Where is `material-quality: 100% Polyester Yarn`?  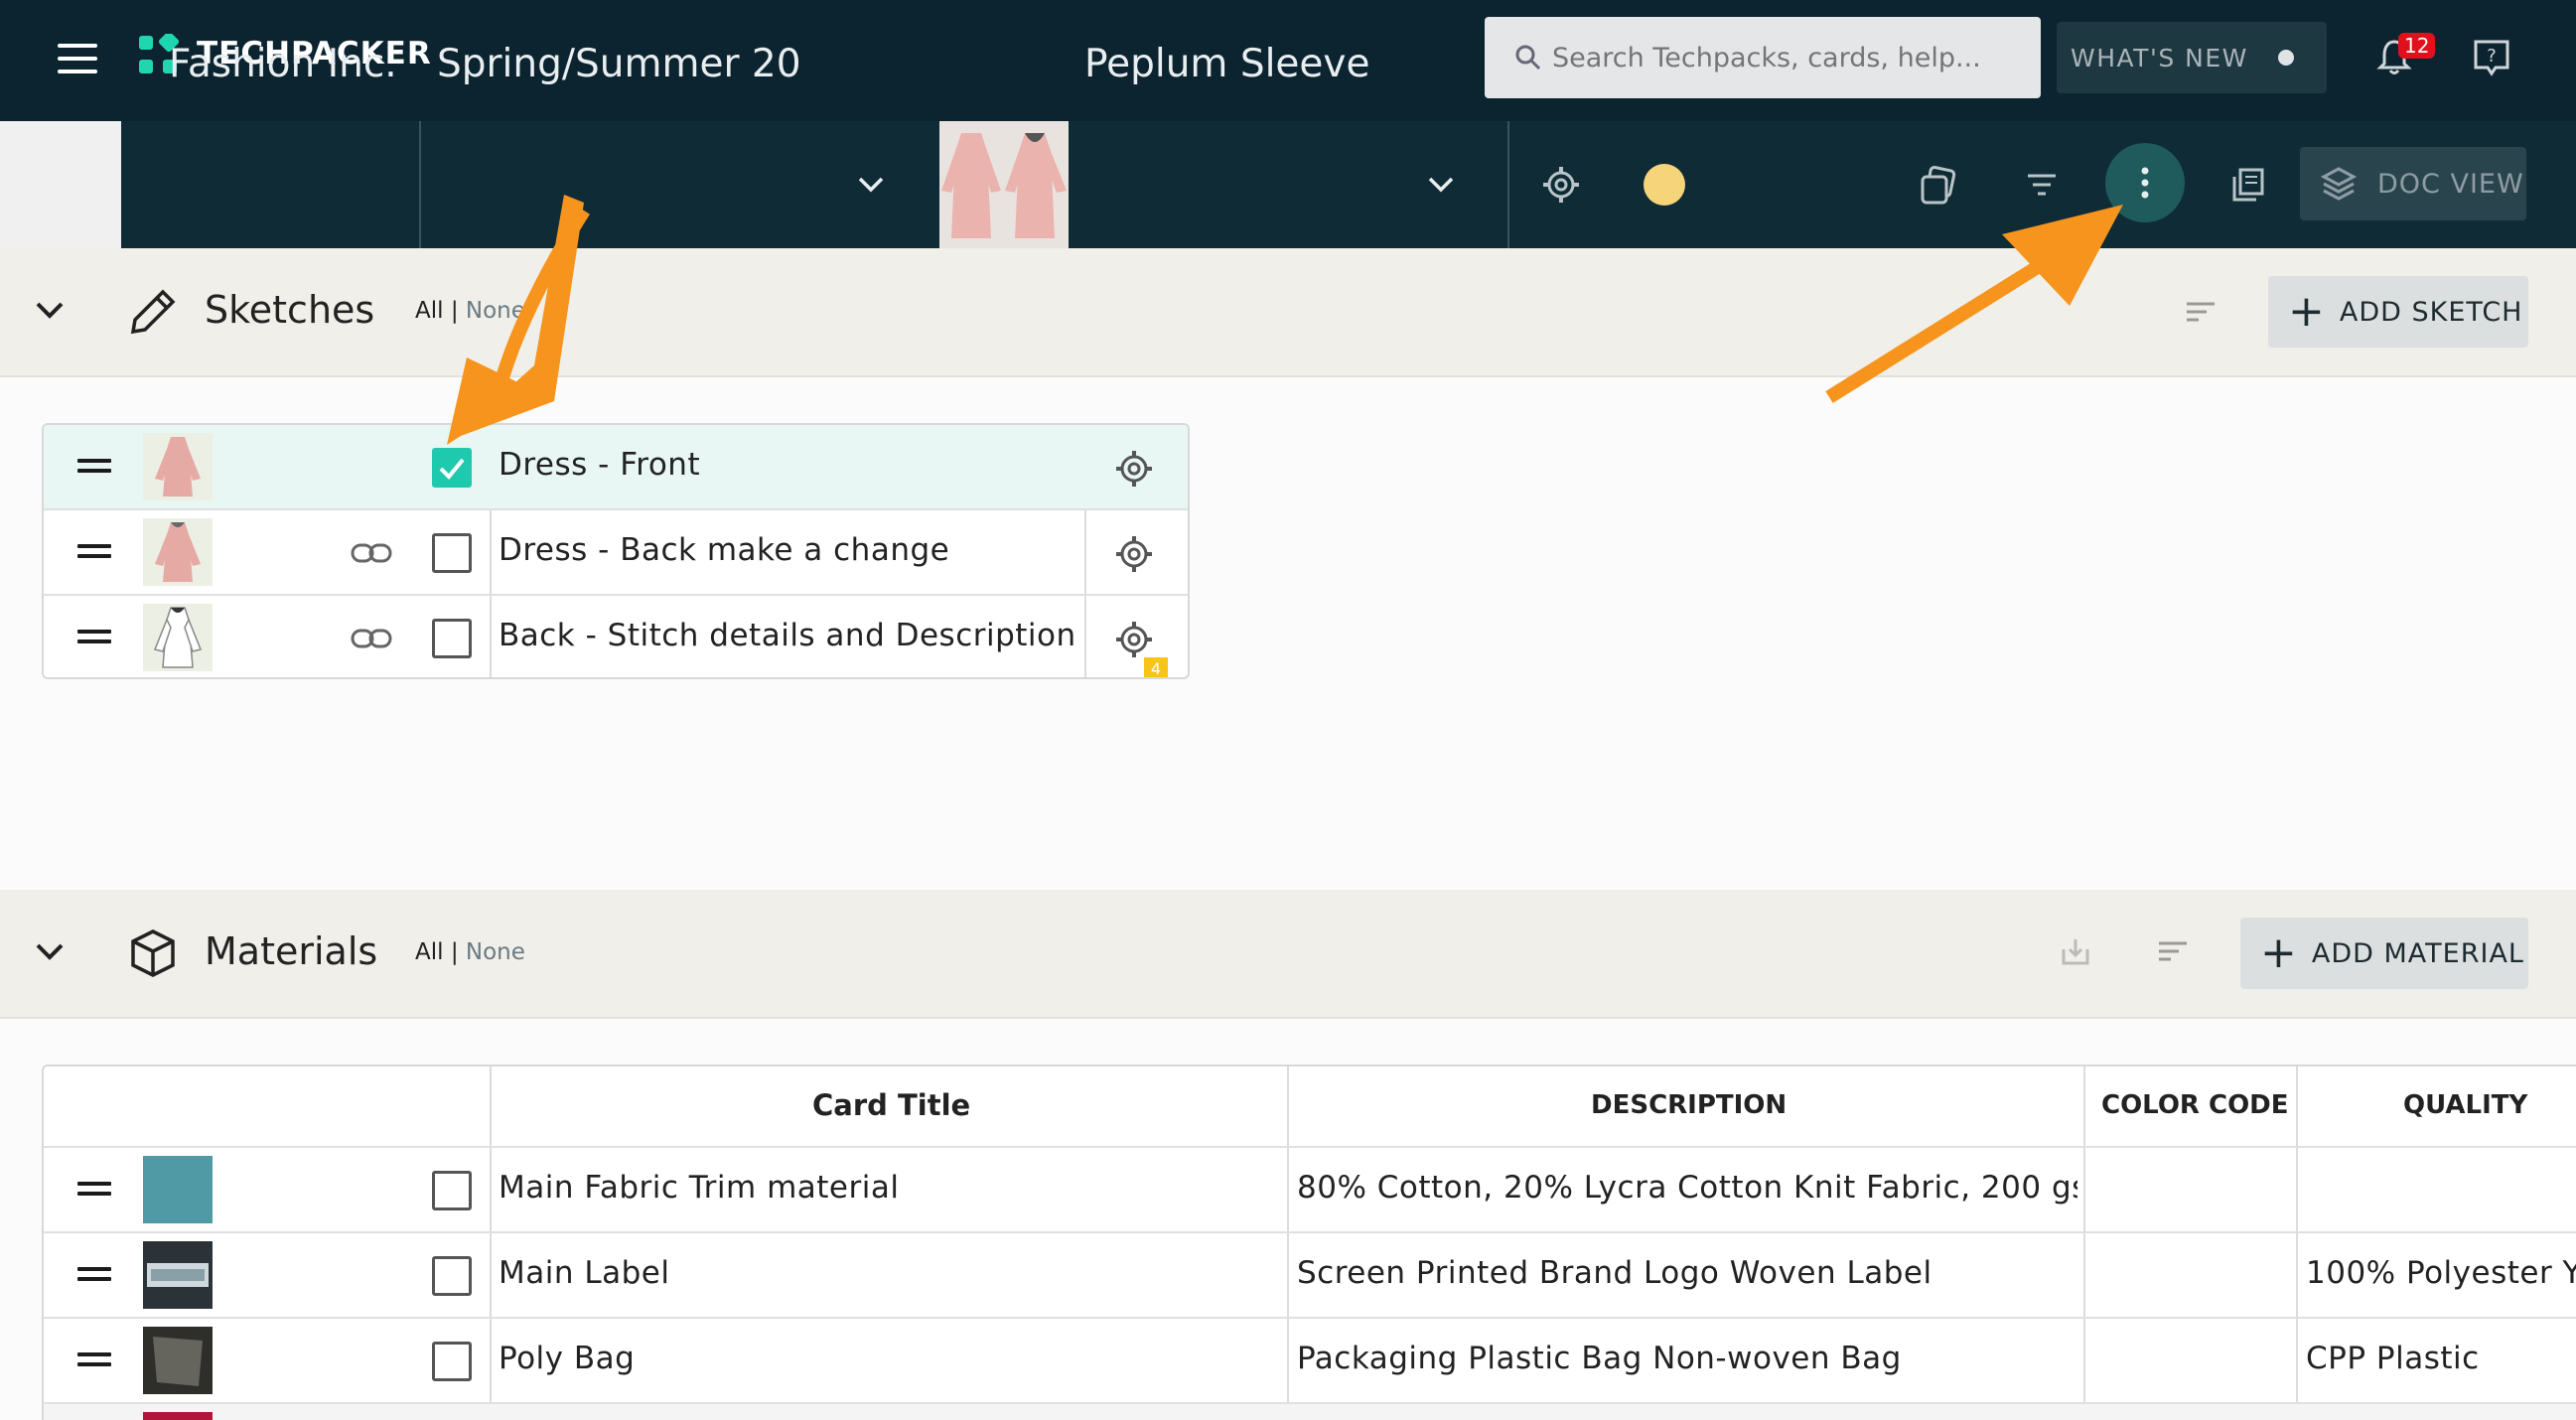
material-quality: 100% Polyester Yarn is located at coordinates (2441, 1273).